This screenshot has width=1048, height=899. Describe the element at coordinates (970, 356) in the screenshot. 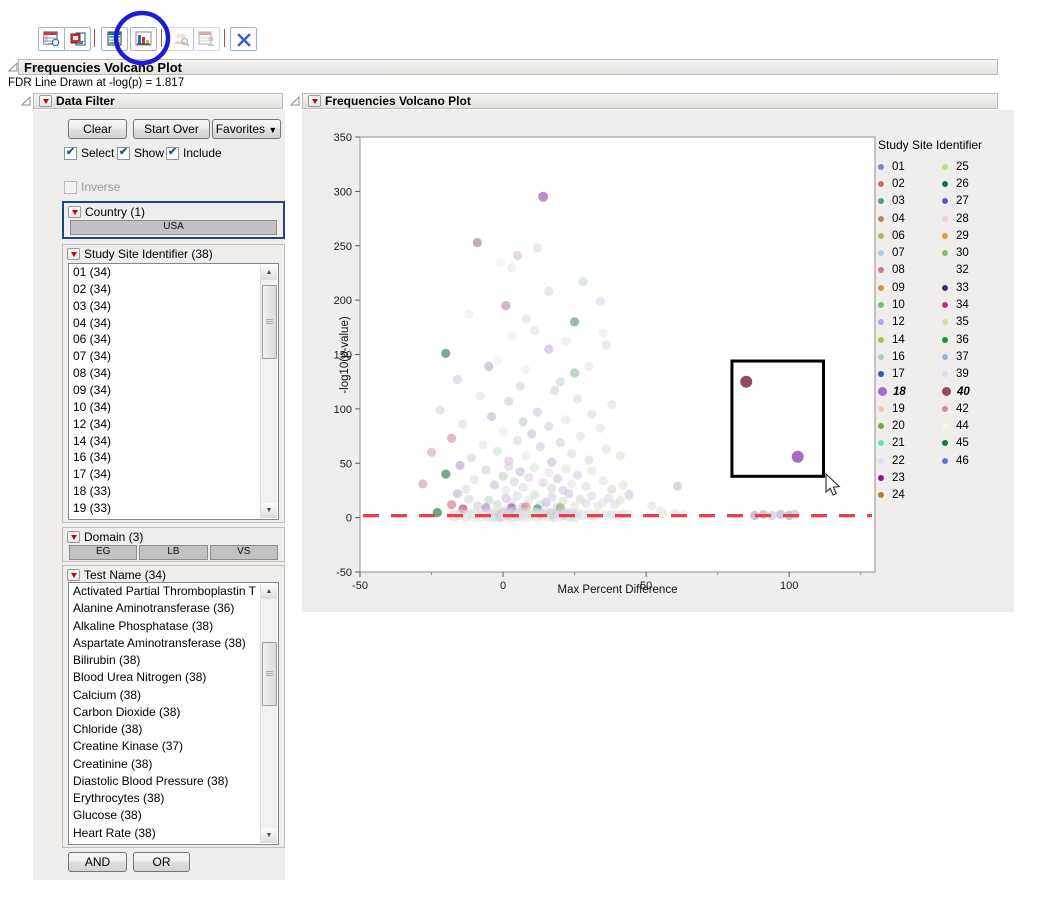

I see `legend-entry: 37` at that location.